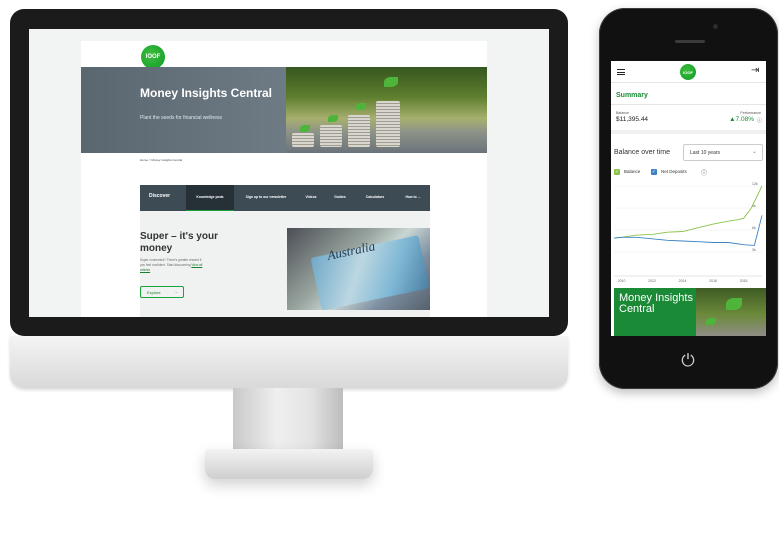 This screenshot has width=779, height=534. I want to click on divider, so click(688, 104).